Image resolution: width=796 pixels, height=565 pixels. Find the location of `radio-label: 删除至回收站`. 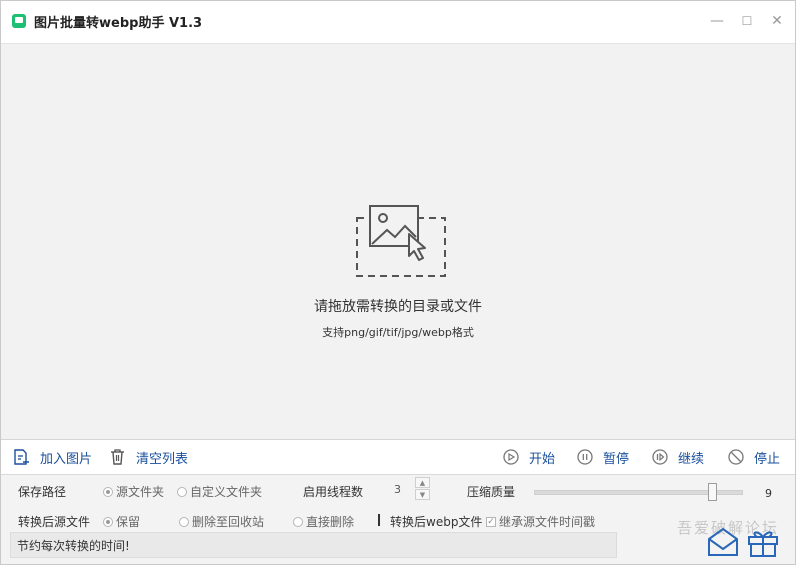

radio-label: 删除至回收站 is located at coordinates (228, 522).